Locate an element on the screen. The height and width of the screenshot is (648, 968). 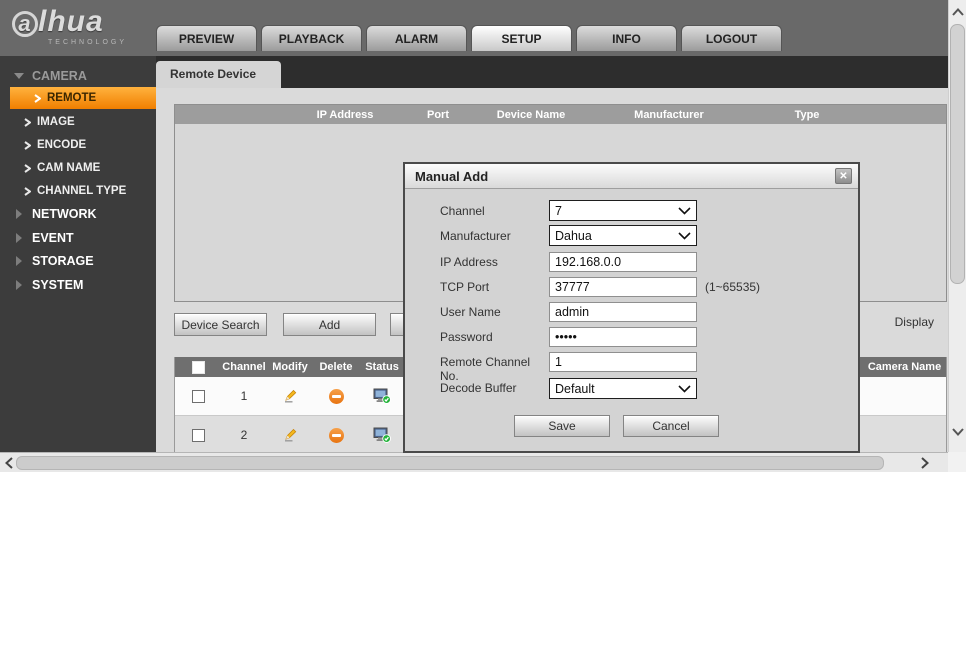
manufacturer-select-value: Dahua is located at coordinates (573, 235).